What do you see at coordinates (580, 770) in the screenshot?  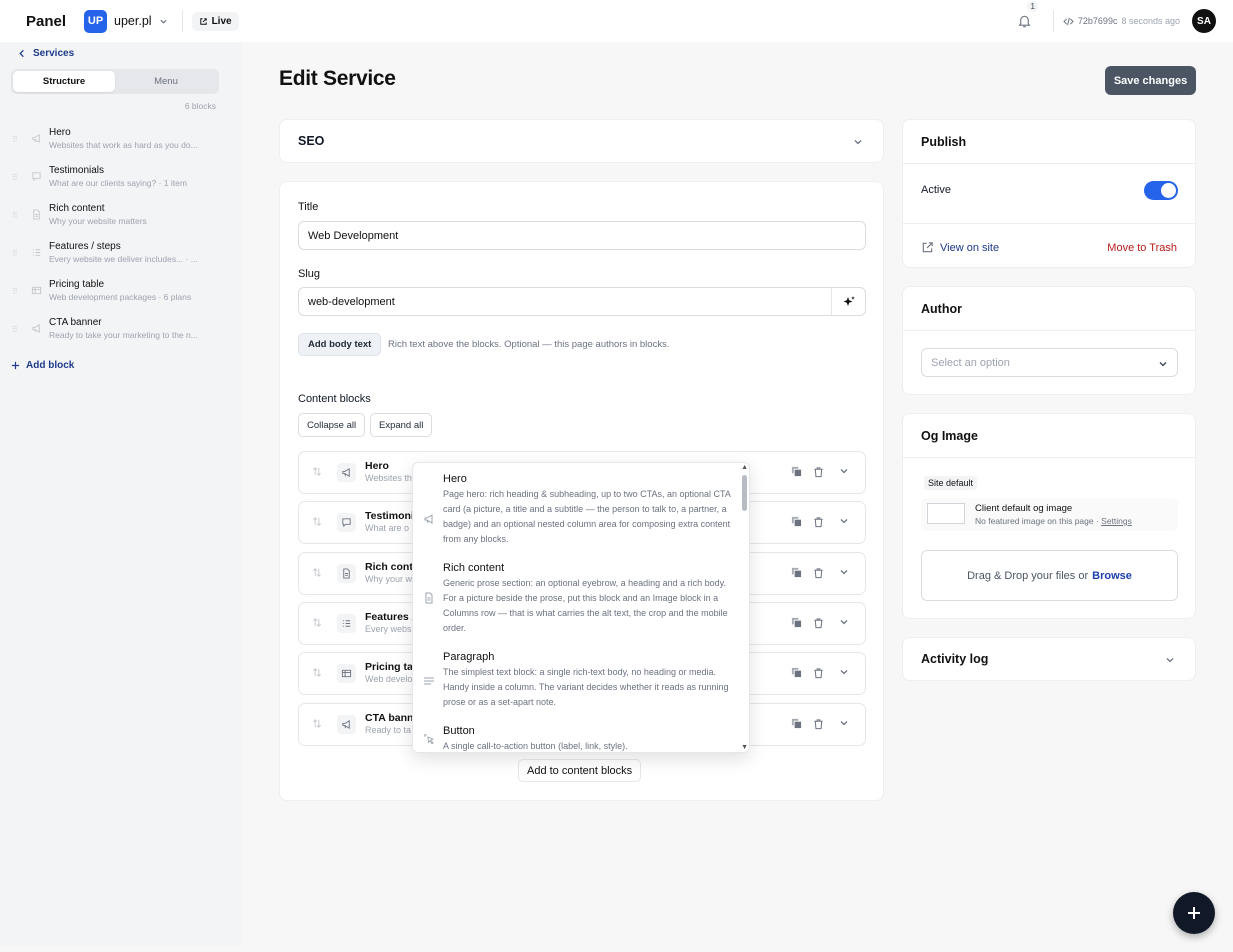 I see `add-to-content-blocks-button: Add to content blocks` at bounding box center [580, 770].